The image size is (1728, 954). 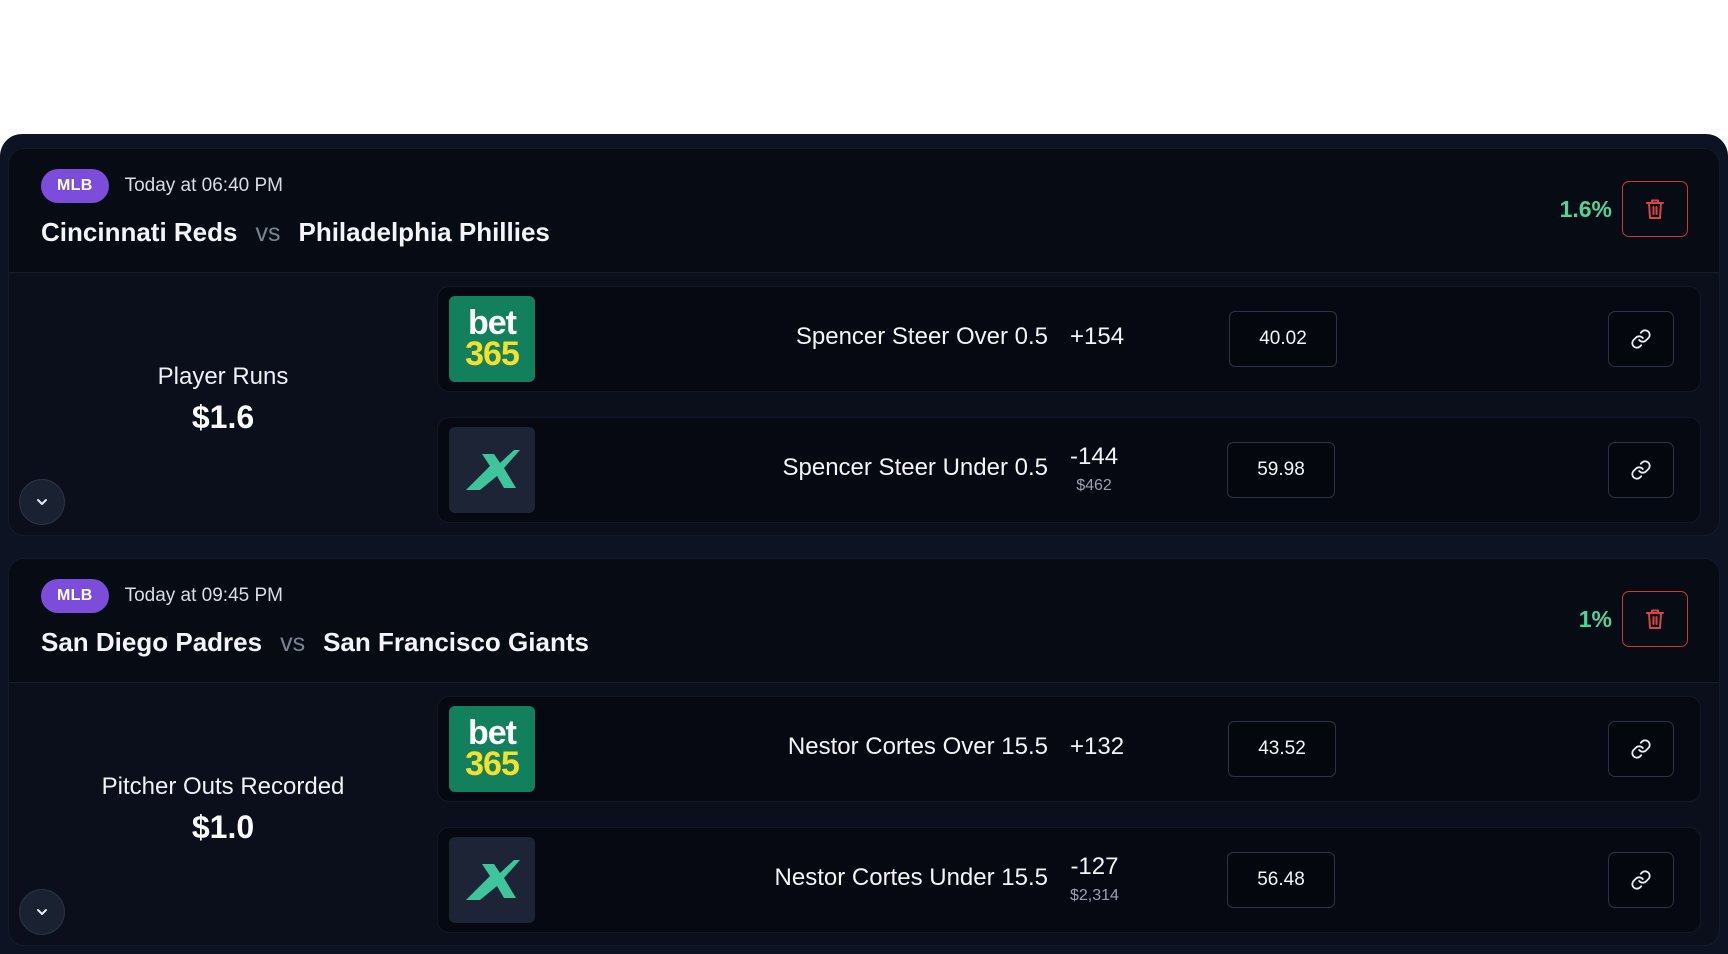 I want to click on away-team: Philadelphia Phillies, so click(x=424, y=232).